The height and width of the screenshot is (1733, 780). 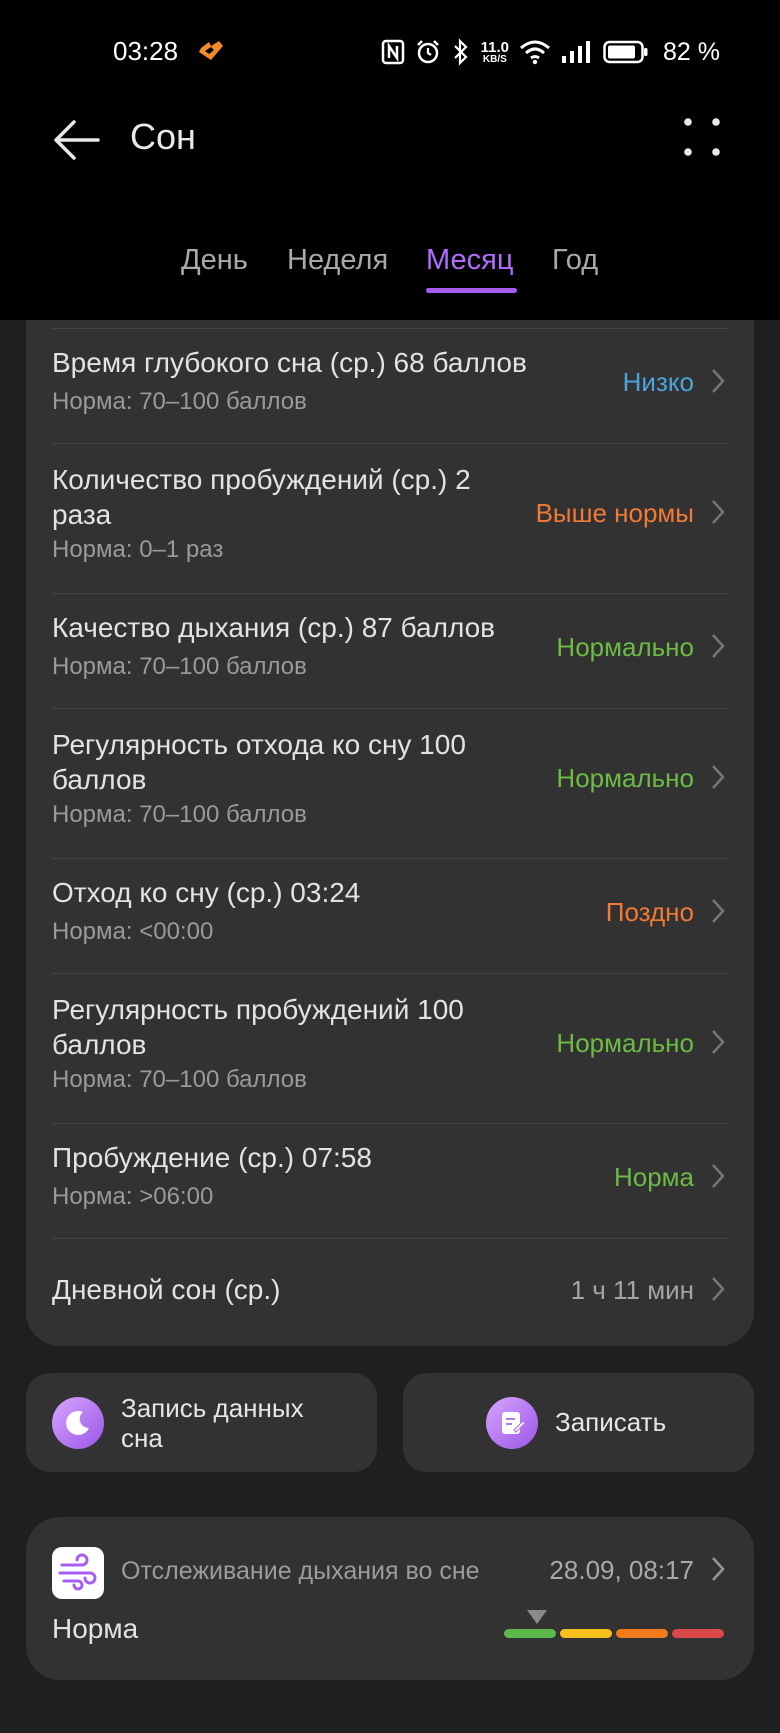 I want to click on app-notification-icon, so click(x=211, y=50).